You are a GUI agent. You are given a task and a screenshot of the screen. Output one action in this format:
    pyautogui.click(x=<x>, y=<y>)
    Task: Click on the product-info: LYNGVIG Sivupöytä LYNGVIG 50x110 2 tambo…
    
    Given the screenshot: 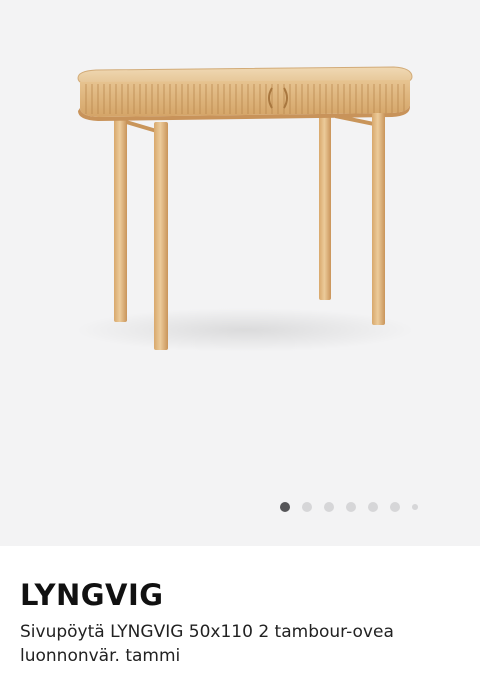 What is the action you would take?
    pyautogui.click(x=243, y=622)
    